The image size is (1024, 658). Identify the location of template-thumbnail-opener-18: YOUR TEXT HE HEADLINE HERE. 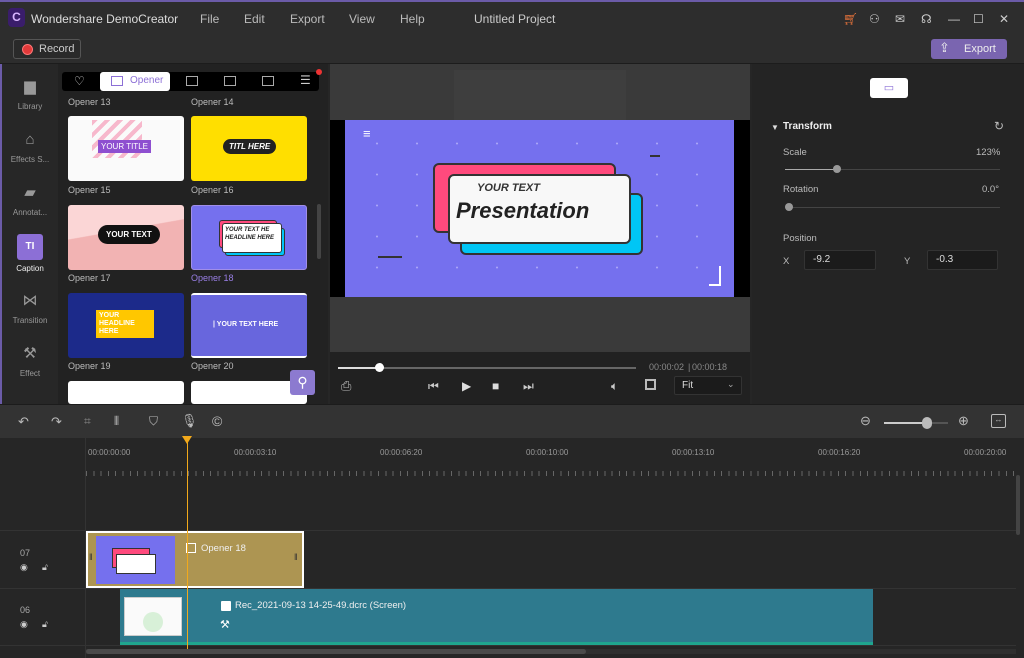
(249, 237).